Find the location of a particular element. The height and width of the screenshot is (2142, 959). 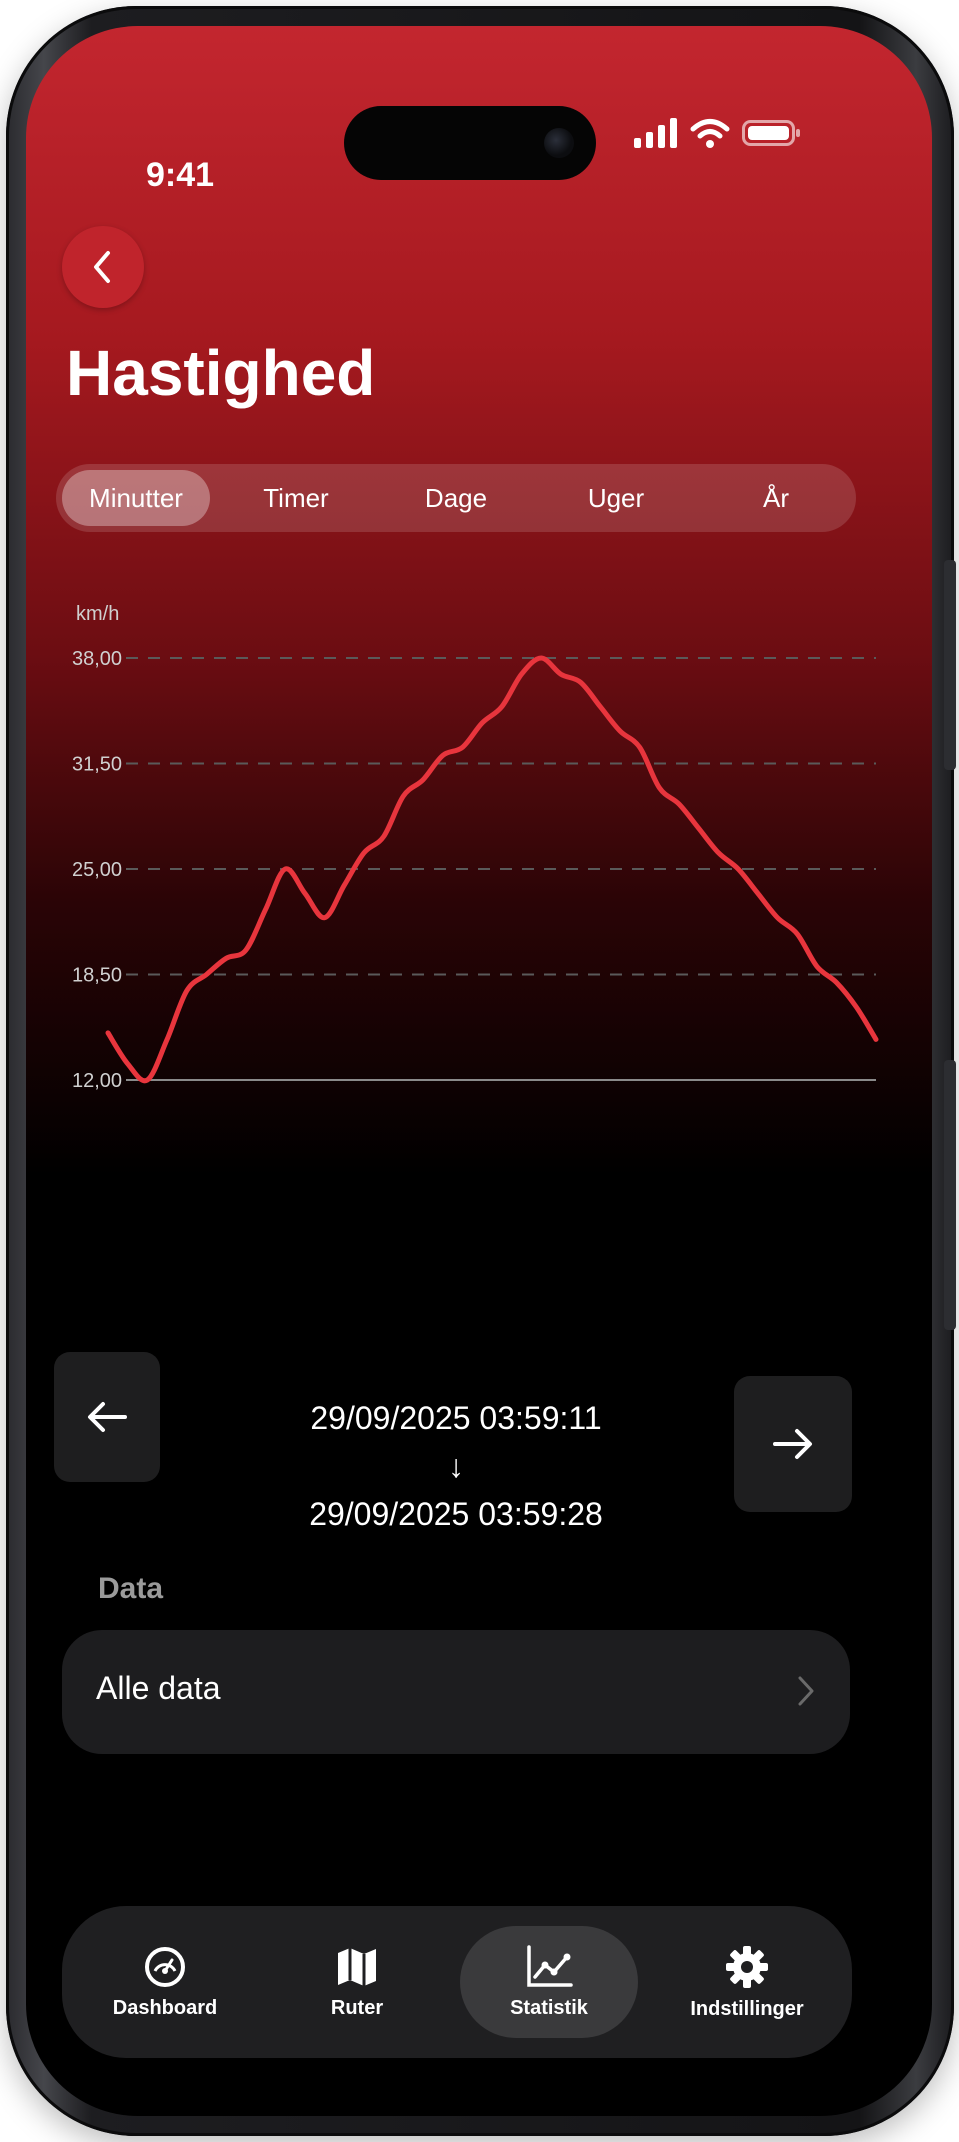

map-icon is located at coordinates (357, 1966).